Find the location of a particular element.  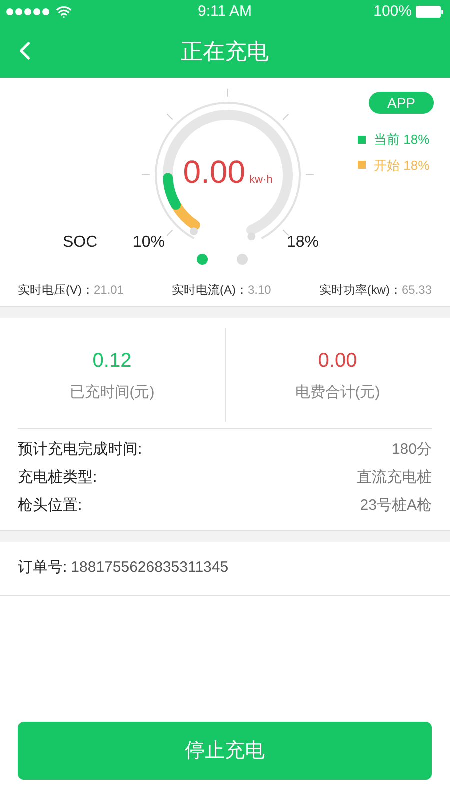

total-value: 0.00 is located at coordinates (338, 361).